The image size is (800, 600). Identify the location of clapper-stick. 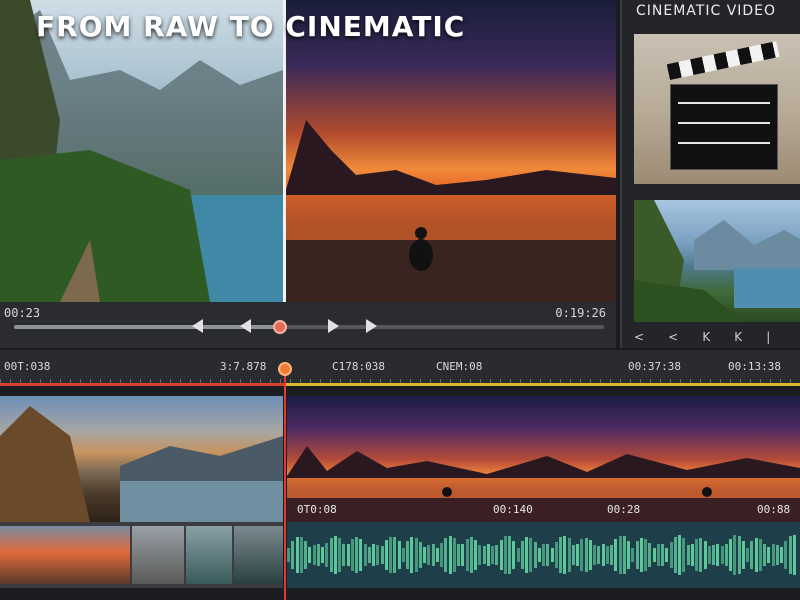
(723, 60).